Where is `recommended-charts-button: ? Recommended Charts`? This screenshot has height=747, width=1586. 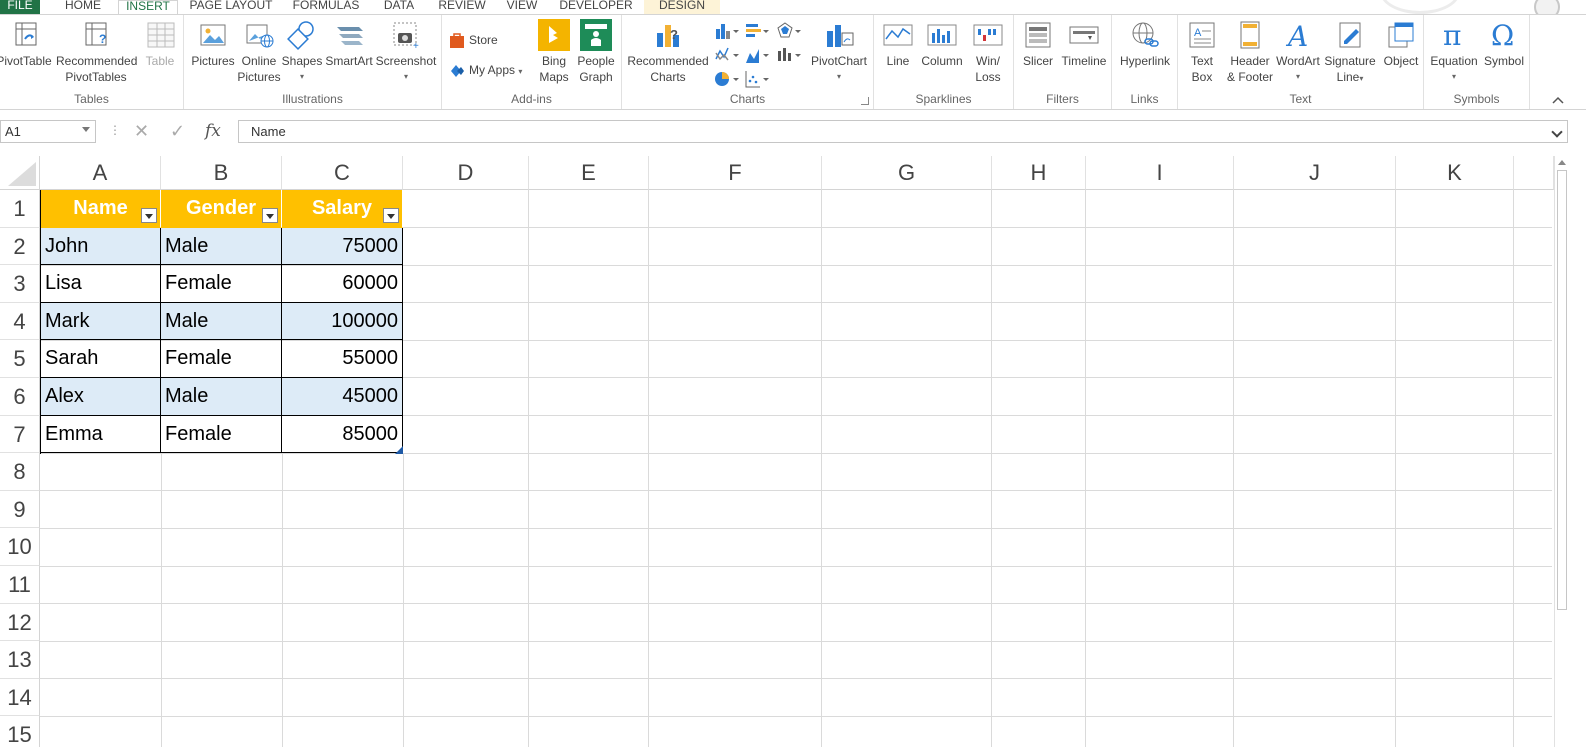 recommended-charts-button: ? Recommended Charts is located at coordinates (668, 52).